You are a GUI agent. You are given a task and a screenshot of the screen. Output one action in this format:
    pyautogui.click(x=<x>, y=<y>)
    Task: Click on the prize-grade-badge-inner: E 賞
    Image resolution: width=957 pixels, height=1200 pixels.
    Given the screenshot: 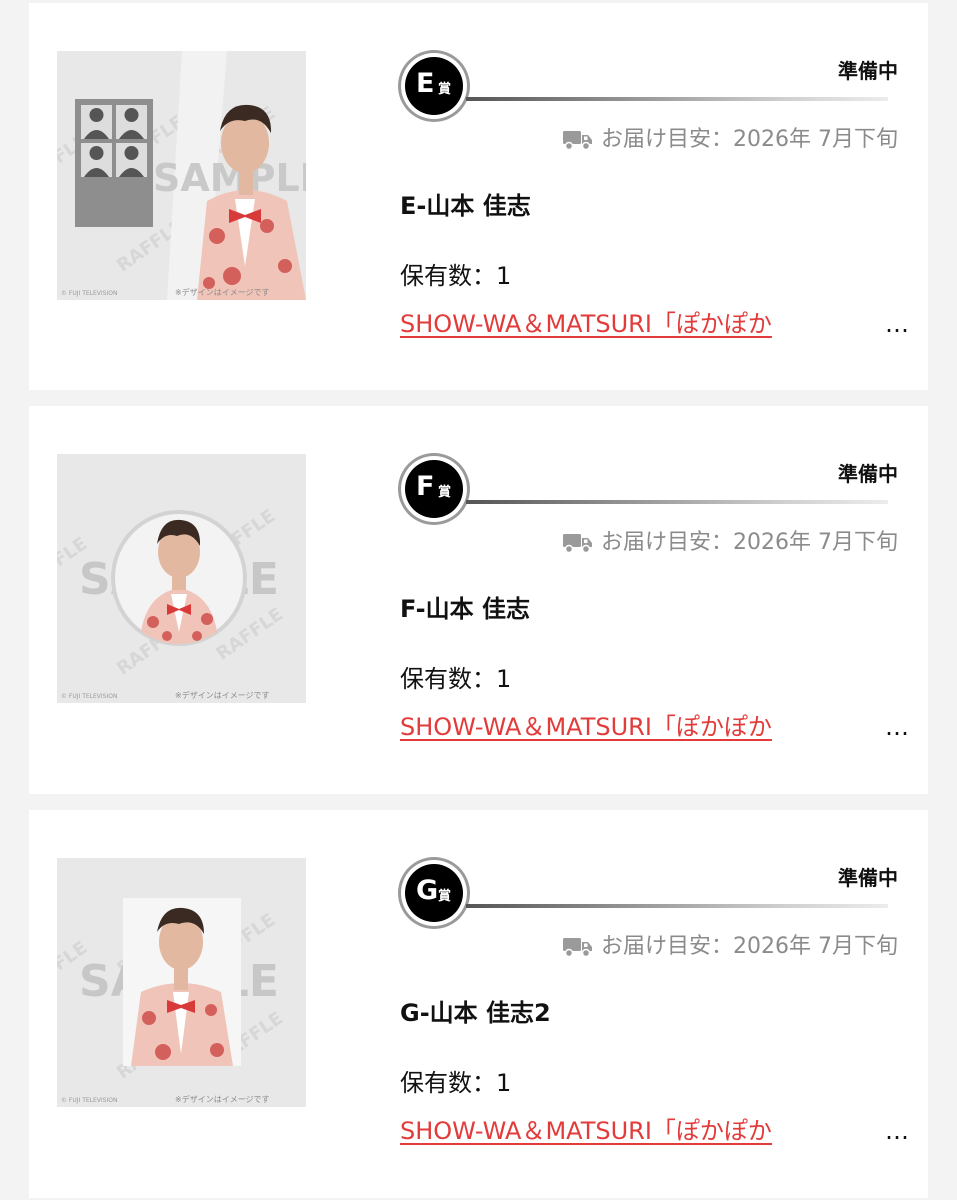 What is the action you would take?
    pyautogui.click(x=434, y=86)
    